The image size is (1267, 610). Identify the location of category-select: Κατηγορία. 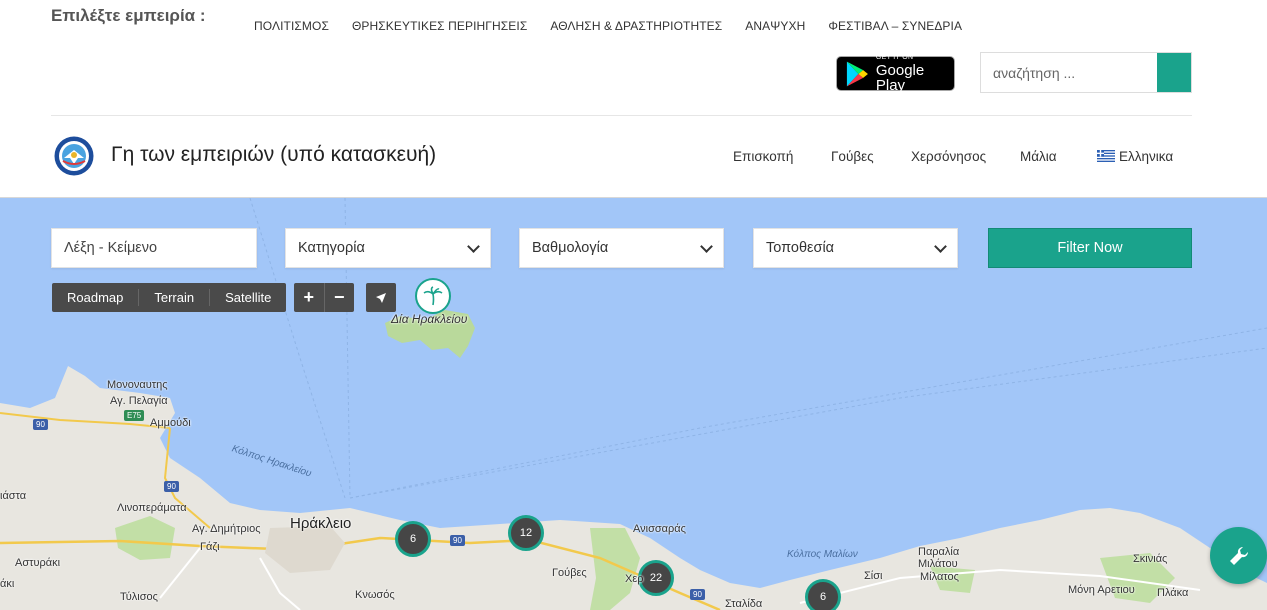
(388, 248).